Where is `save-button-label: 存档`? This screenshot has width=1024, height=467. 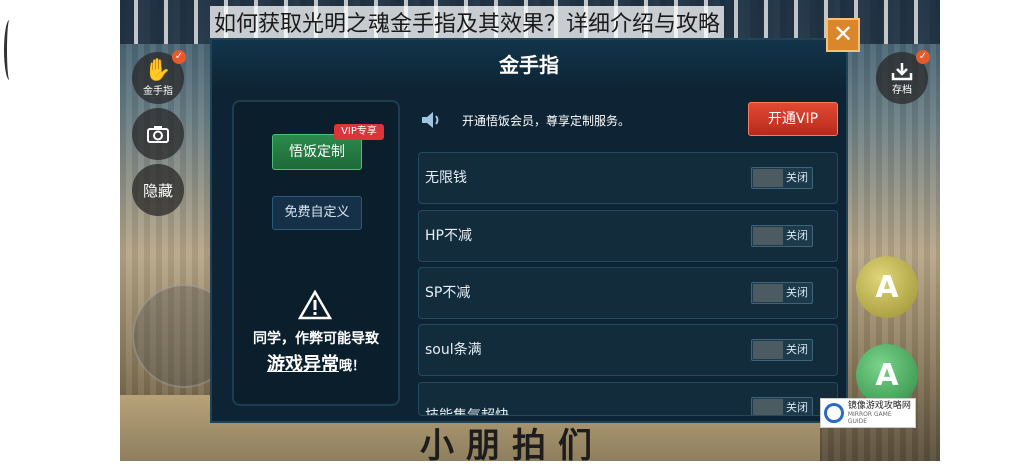
save-button-label: 存档 is located at coordinates (902, 90).